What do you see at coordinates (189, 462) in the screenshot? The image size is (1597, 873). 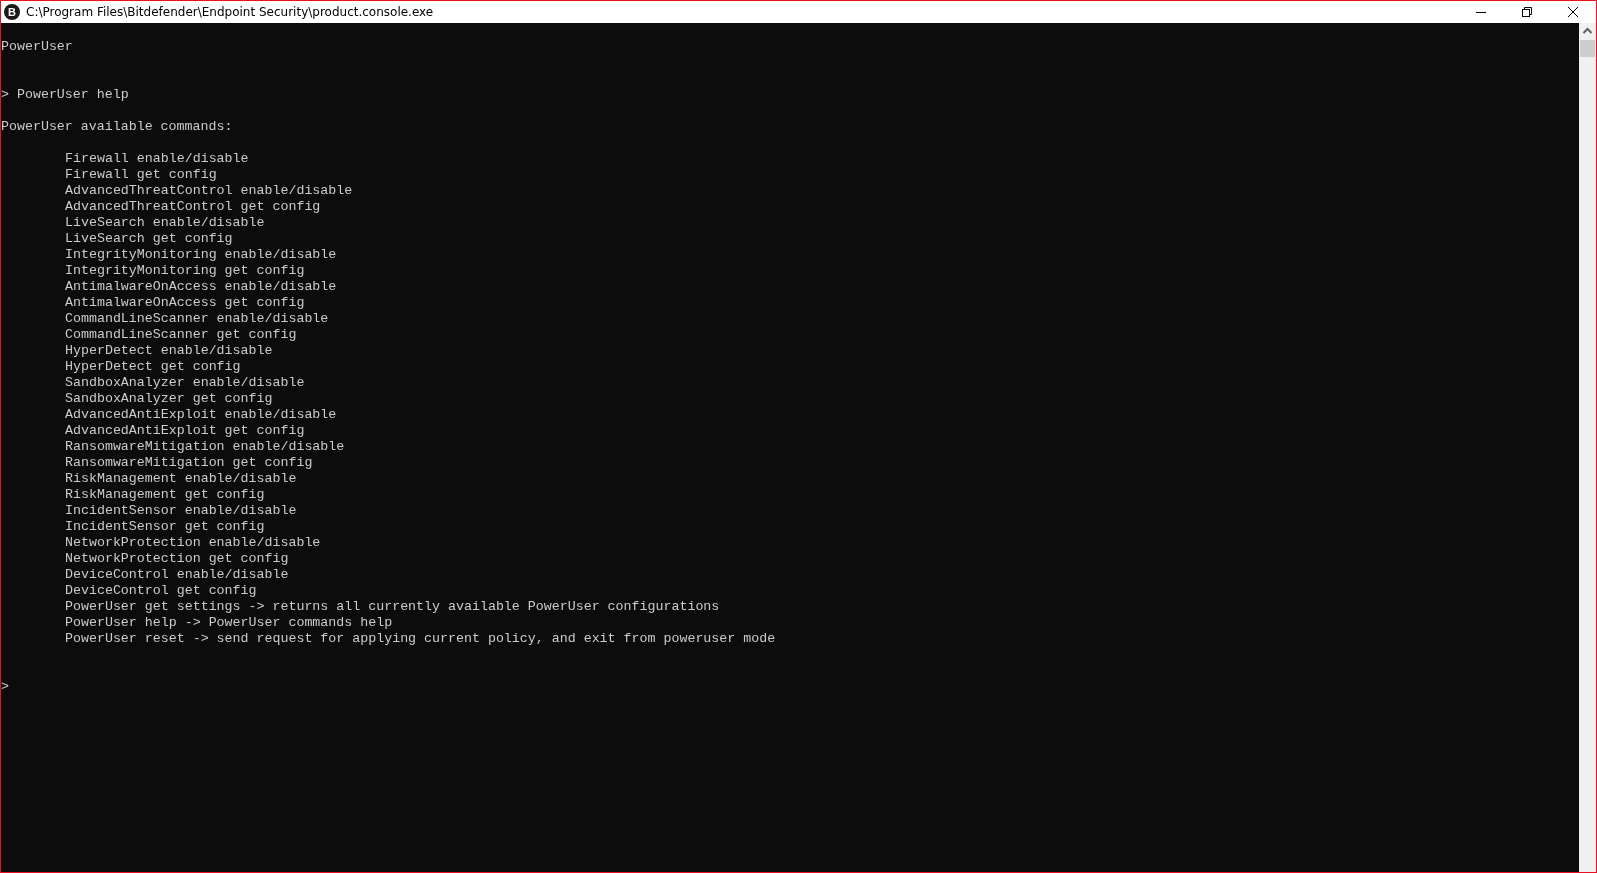 I see `command-help-line: RansomwareMitigation get config` at bounding box center [189, 462].